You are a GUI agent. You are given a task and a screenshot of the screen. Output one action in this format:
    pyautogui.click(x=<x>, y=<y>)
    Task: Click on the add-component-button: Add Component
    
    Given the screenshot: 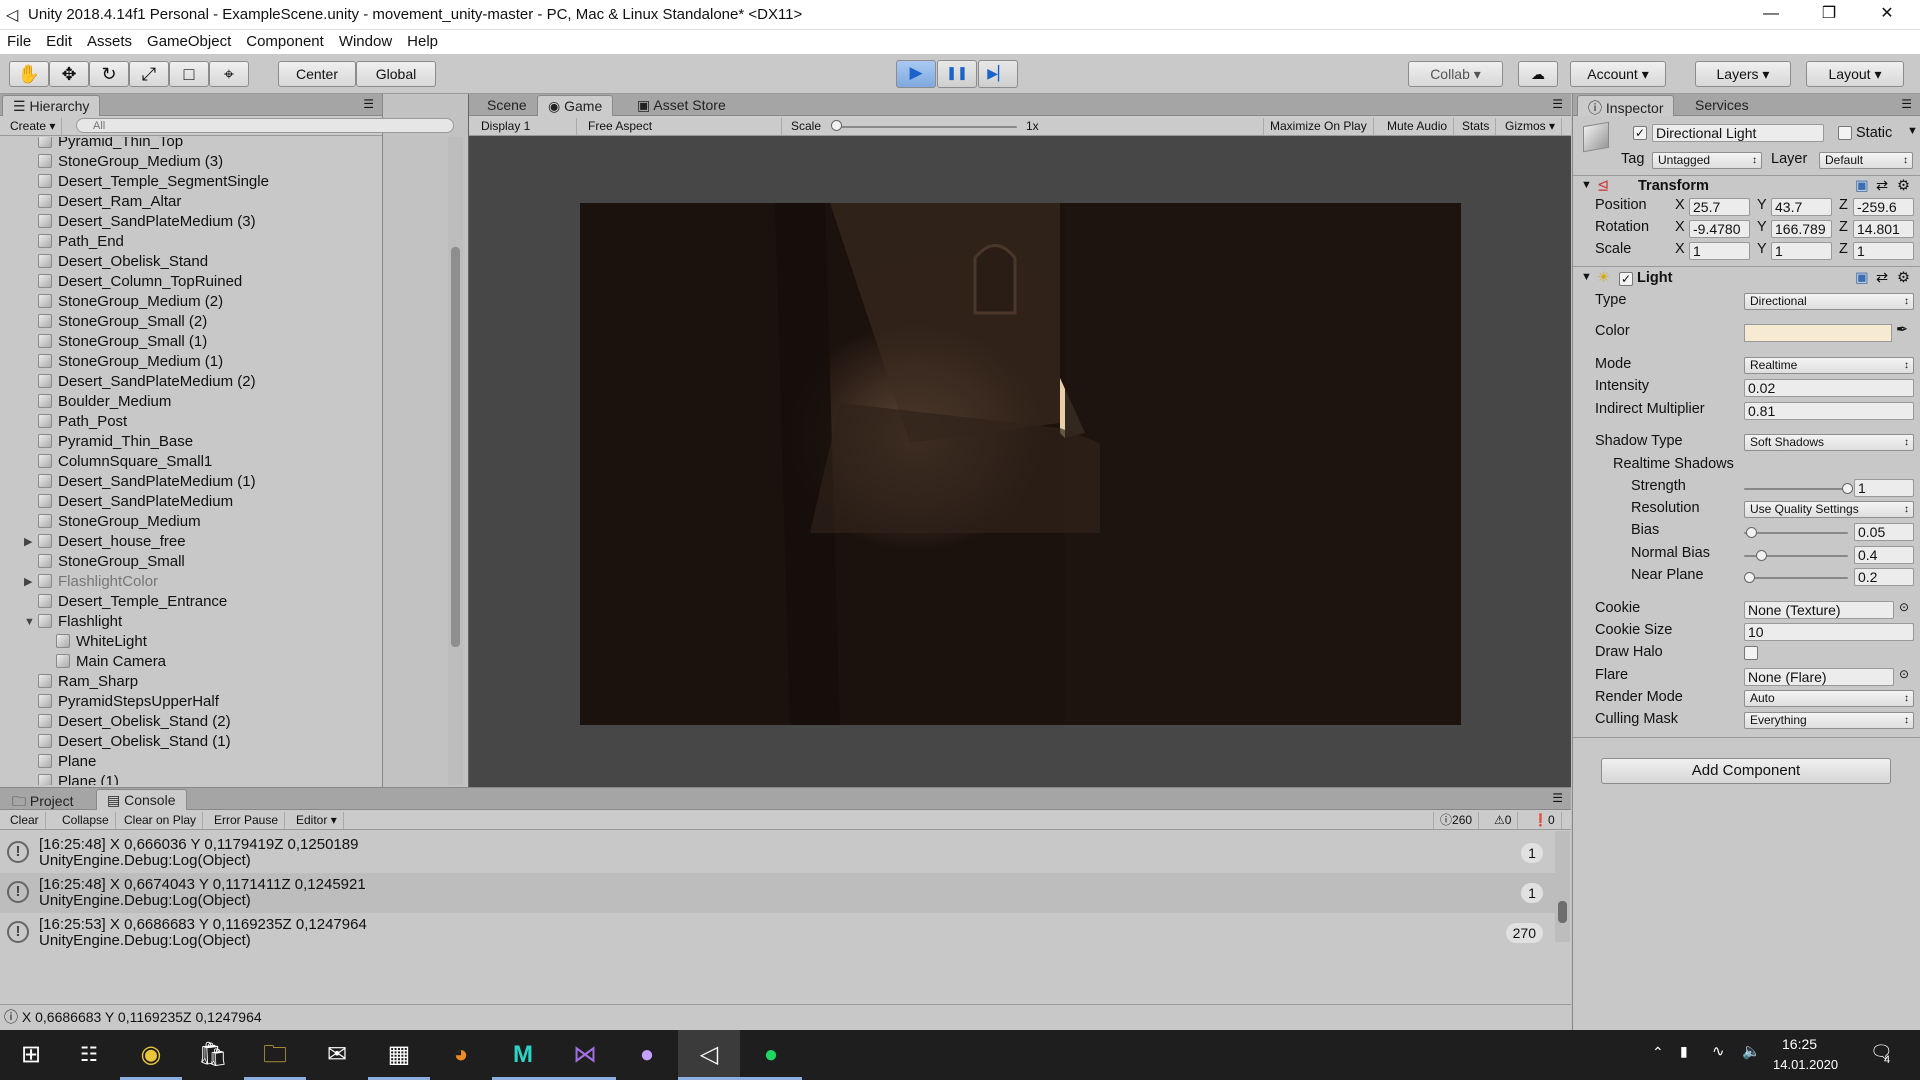 What is the action you would take?
    pyautogui.click(x=1746, y=771)
    